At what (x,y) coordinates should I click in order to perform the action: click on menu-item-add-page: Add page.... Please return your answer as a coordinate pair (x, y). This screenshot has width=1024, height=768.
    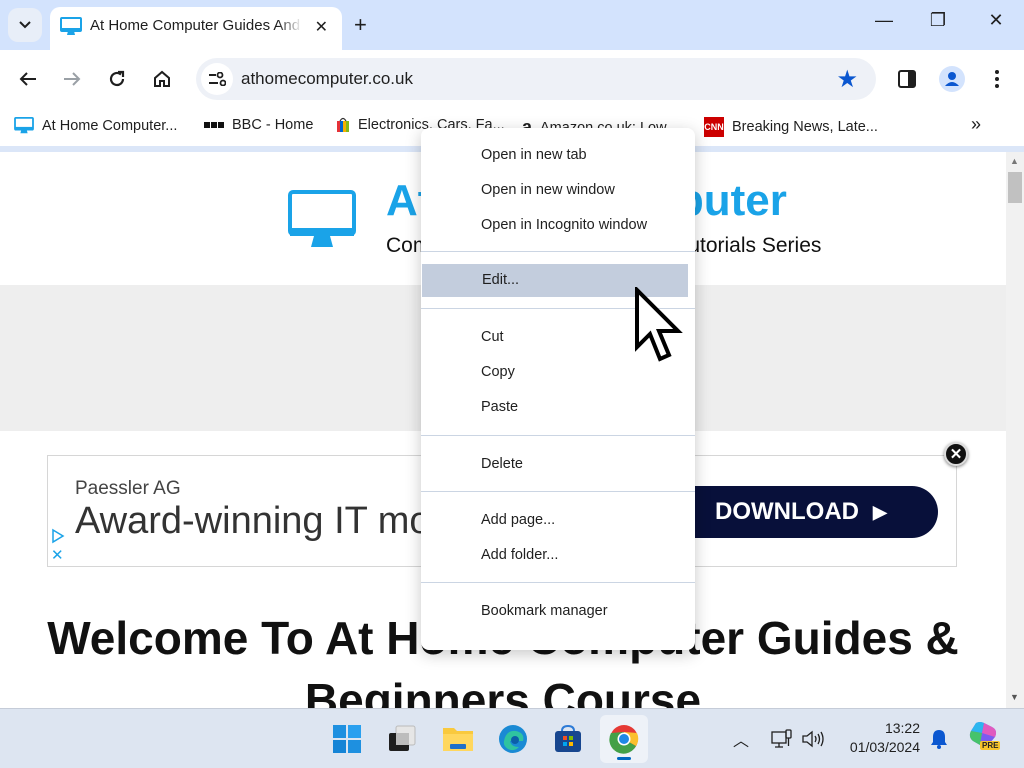
    Looking at the image, I should click on (558, 520).